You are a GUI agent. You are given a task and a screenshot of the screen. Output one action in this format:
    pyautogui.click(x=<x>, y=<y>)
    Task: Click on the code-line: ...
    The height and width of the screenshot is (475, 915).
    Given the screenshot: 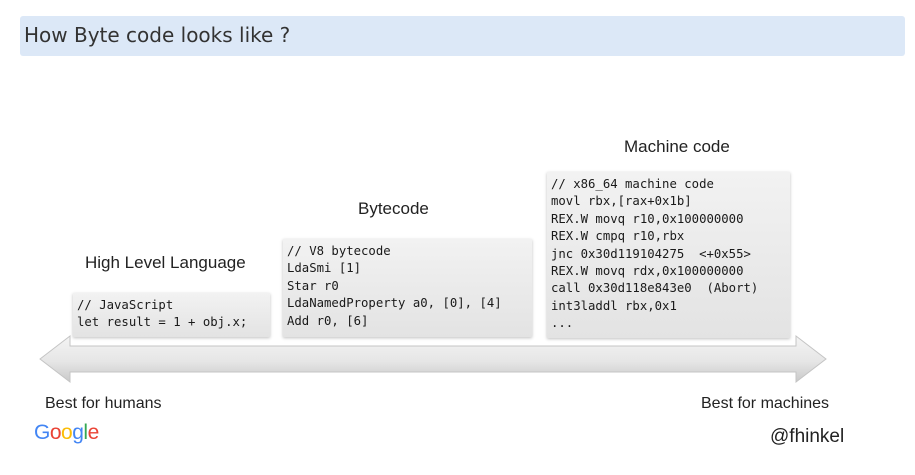 What is the action you would take?
    pyautogui.click(x=562, y=323)
    